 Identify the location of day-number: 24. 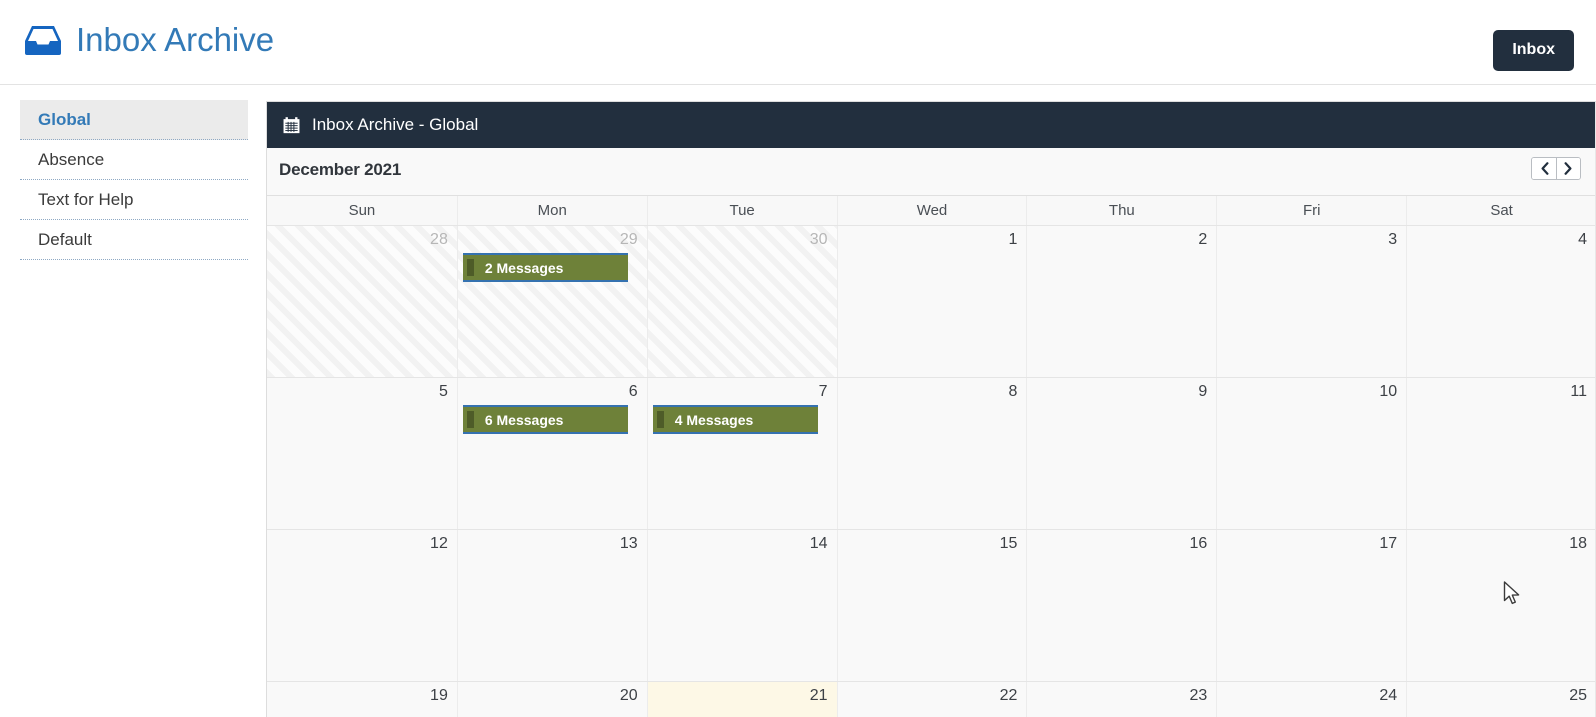
(1388, 695).